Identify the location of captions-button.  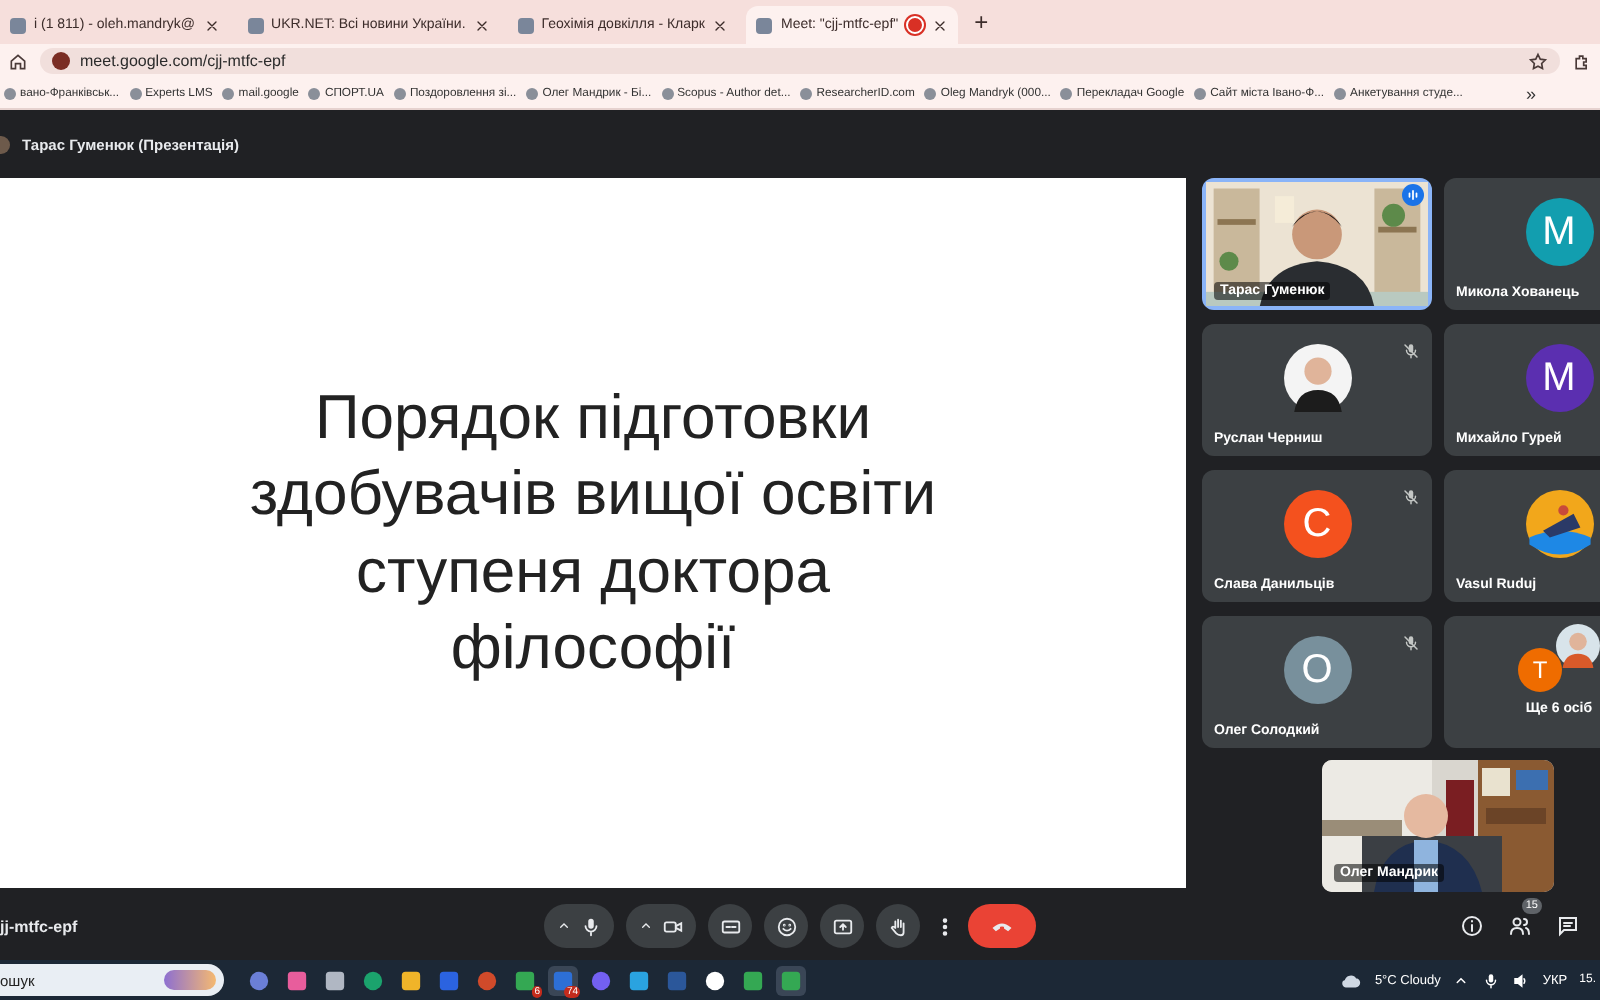
(730, 926).